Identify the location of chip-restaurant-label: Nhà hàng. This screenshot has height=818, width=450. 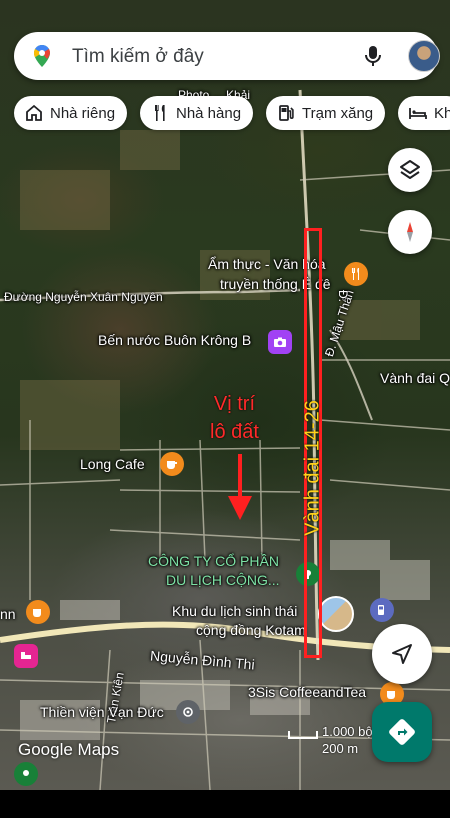
(209, 113).